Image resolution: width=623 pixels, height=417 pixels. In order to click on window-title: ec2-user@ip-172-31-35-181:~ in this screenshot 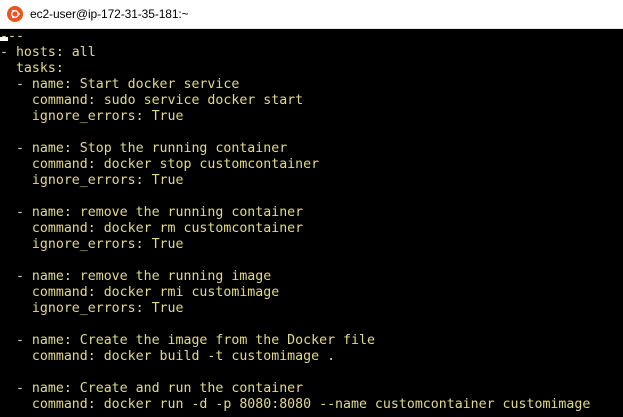, I will do `click(109, 14)`.